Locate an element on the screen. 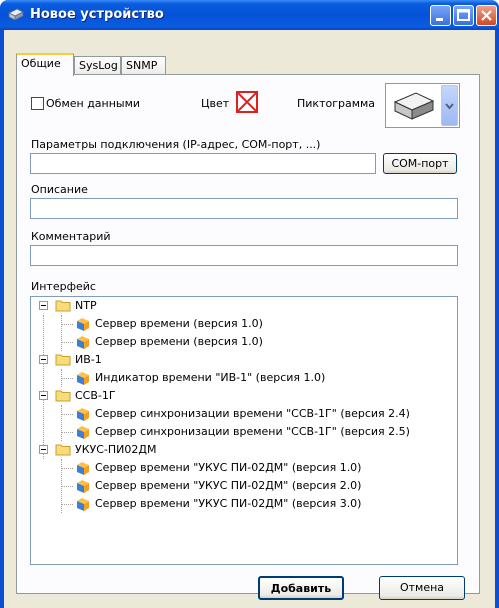 Image resolution: width=499 pixels, height=608 pixels. tab-syslog-label: SysLog is located at coordinates (98, 65).